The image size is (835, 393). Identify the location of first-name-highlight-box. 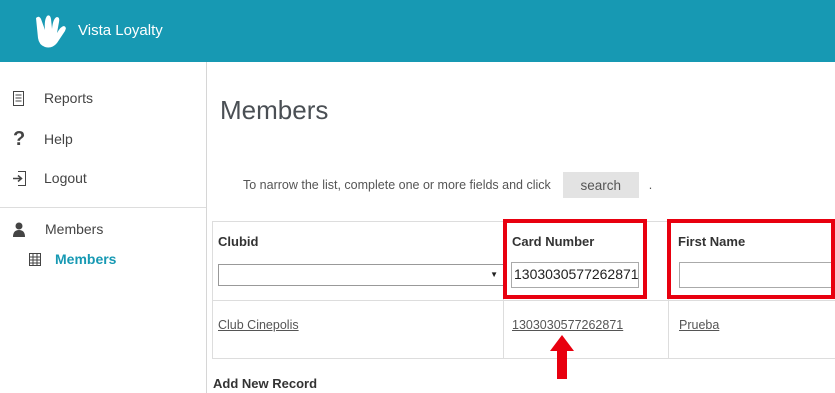
(751, 259).